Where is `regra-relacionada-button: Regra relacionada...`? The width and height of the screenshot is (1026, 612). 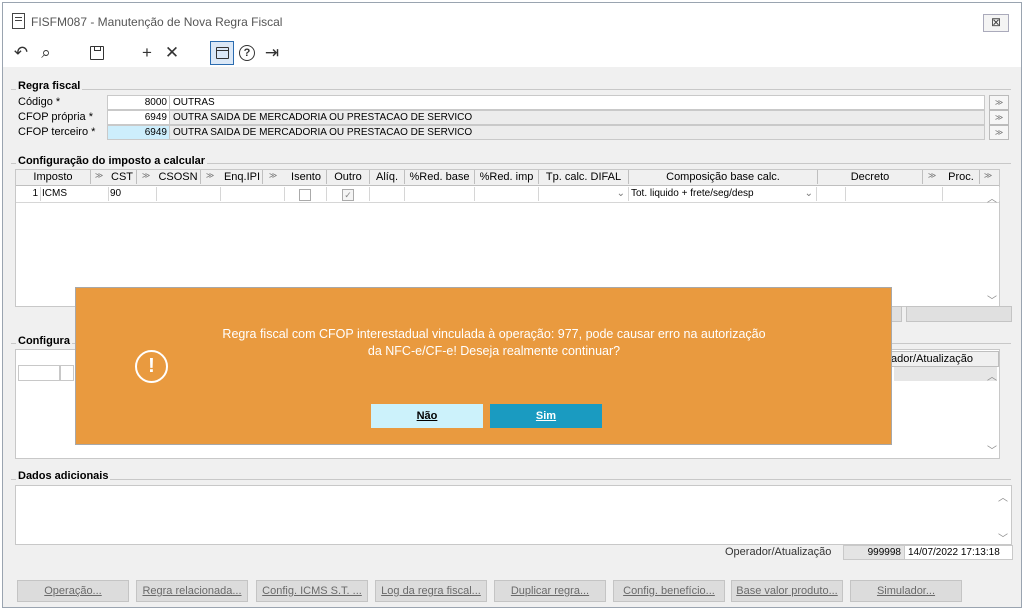 regra-relacionada-button: Regra relacionada... is located at coordinates (192, 591).